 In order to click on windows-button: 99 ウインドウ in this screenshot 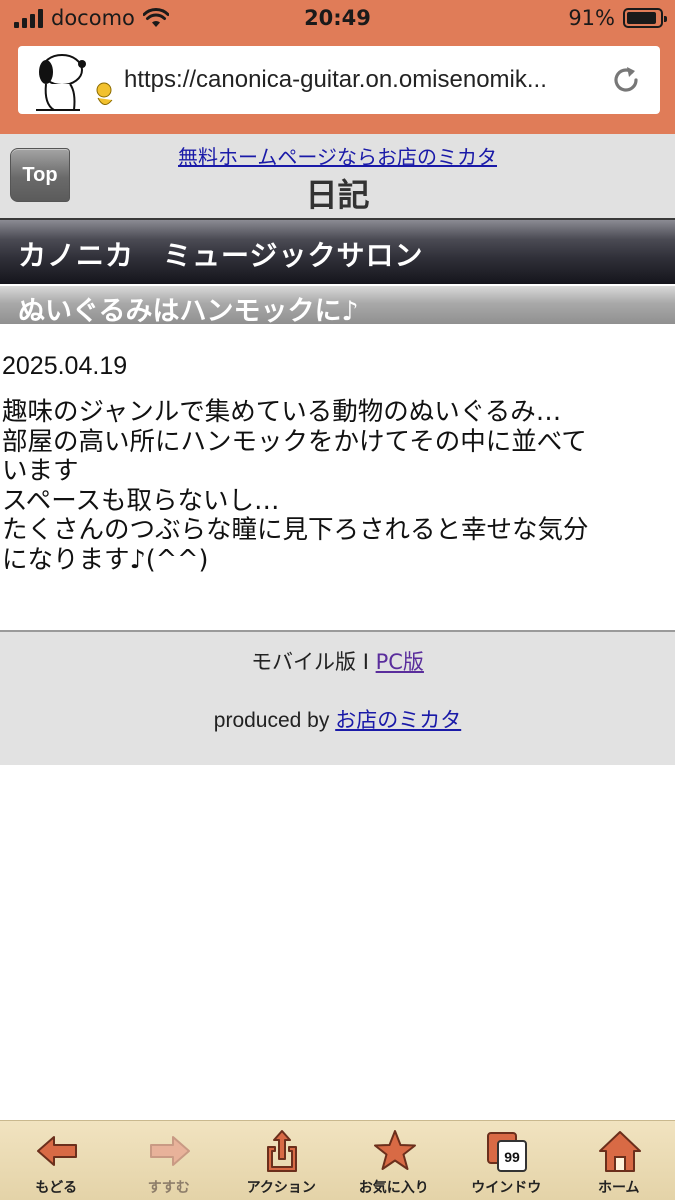, I will do `click(506, 1160)`.